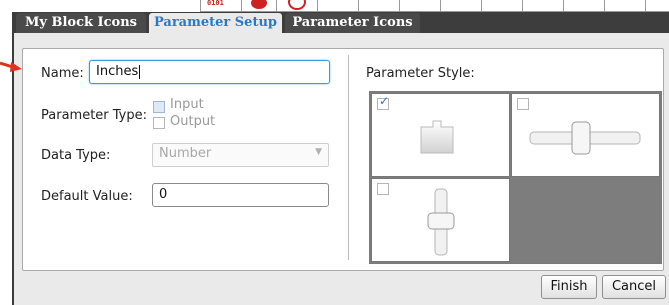 This screenshot has height=305, width=669. What do you see at coordinates (215, 3) in the screenshot?
I see `binary-label: 0101` at bounding box center [215, 3].